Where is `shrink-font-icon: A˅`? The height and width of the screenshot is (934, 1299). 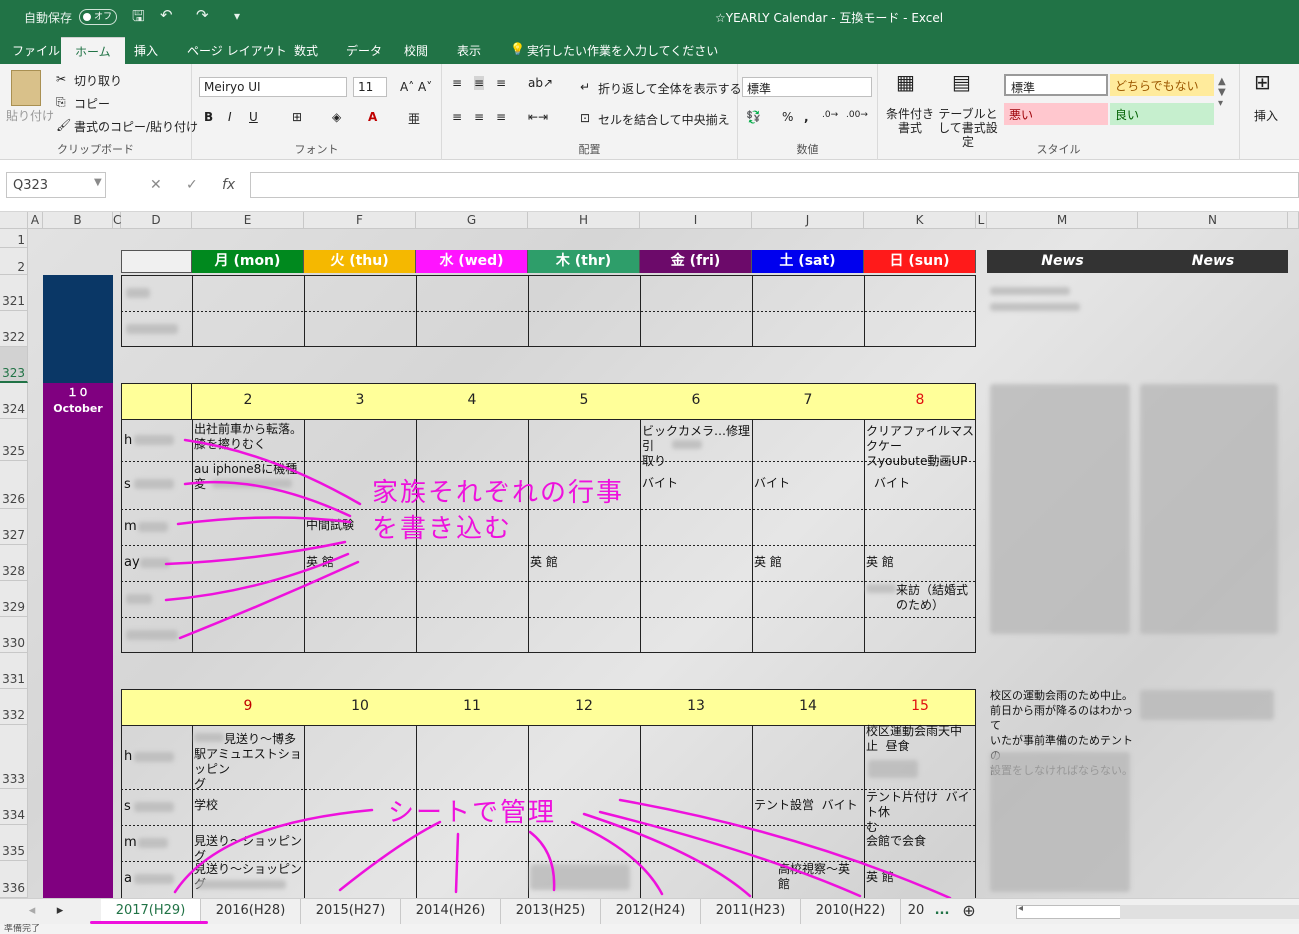 shrink-font-icon: A˅ is located at coordinates (425, 87).